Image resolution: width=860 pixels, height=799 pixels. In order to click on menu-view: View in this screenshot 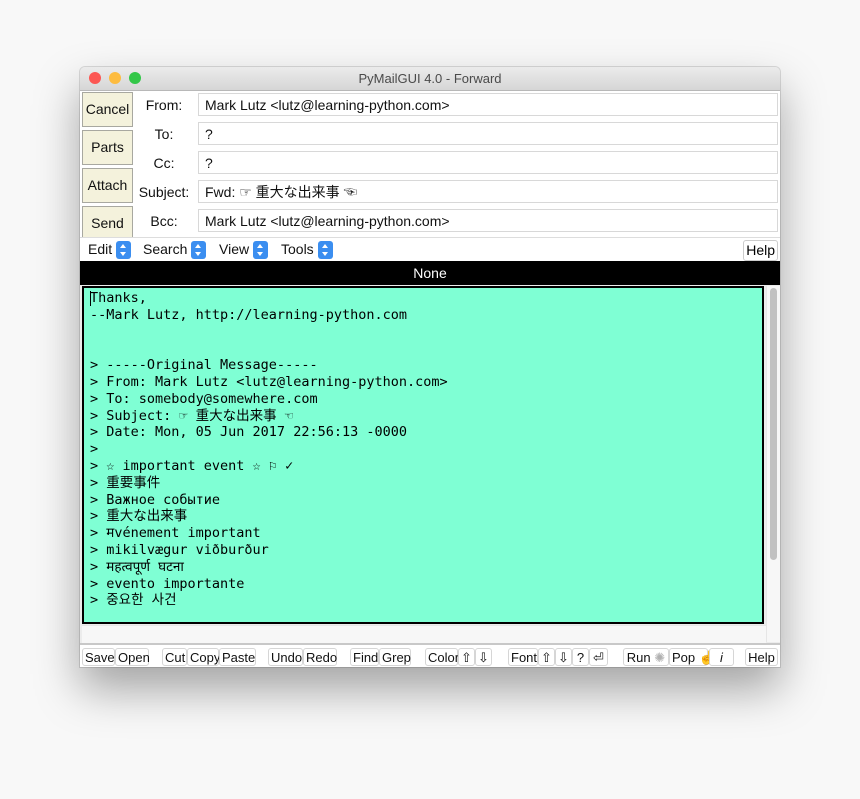, I will do `click(244, 249)`.